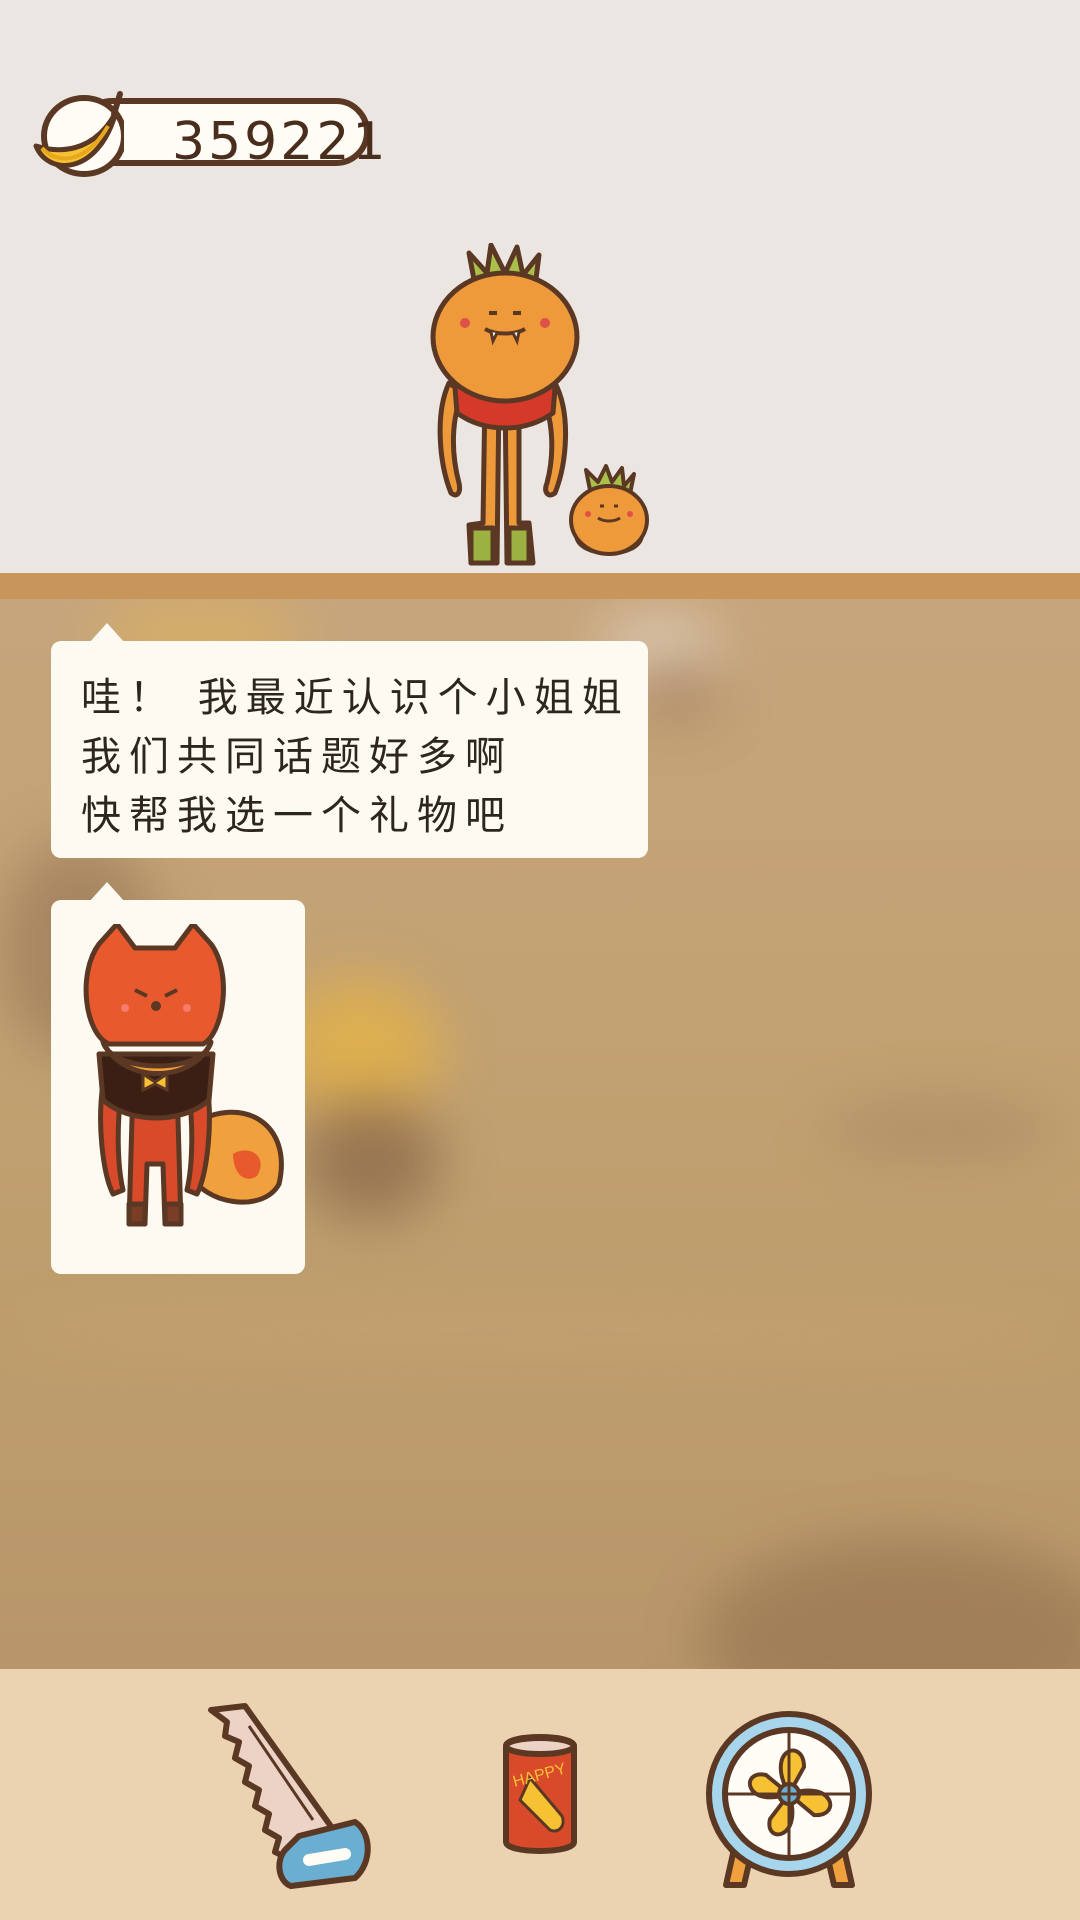  What do you see at coordinates (609, 517) in the screenshot?
I see `small-pumpkin-character` at bounding box center [609, 517].